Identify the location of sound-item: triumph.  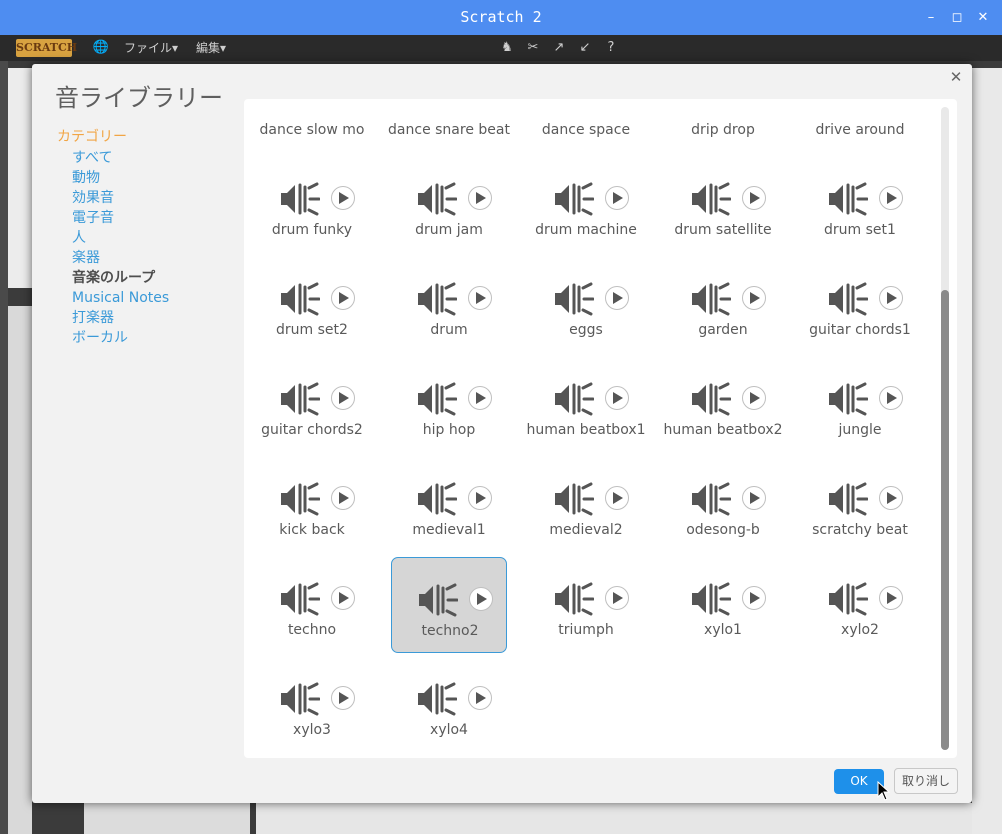
(586, 605).